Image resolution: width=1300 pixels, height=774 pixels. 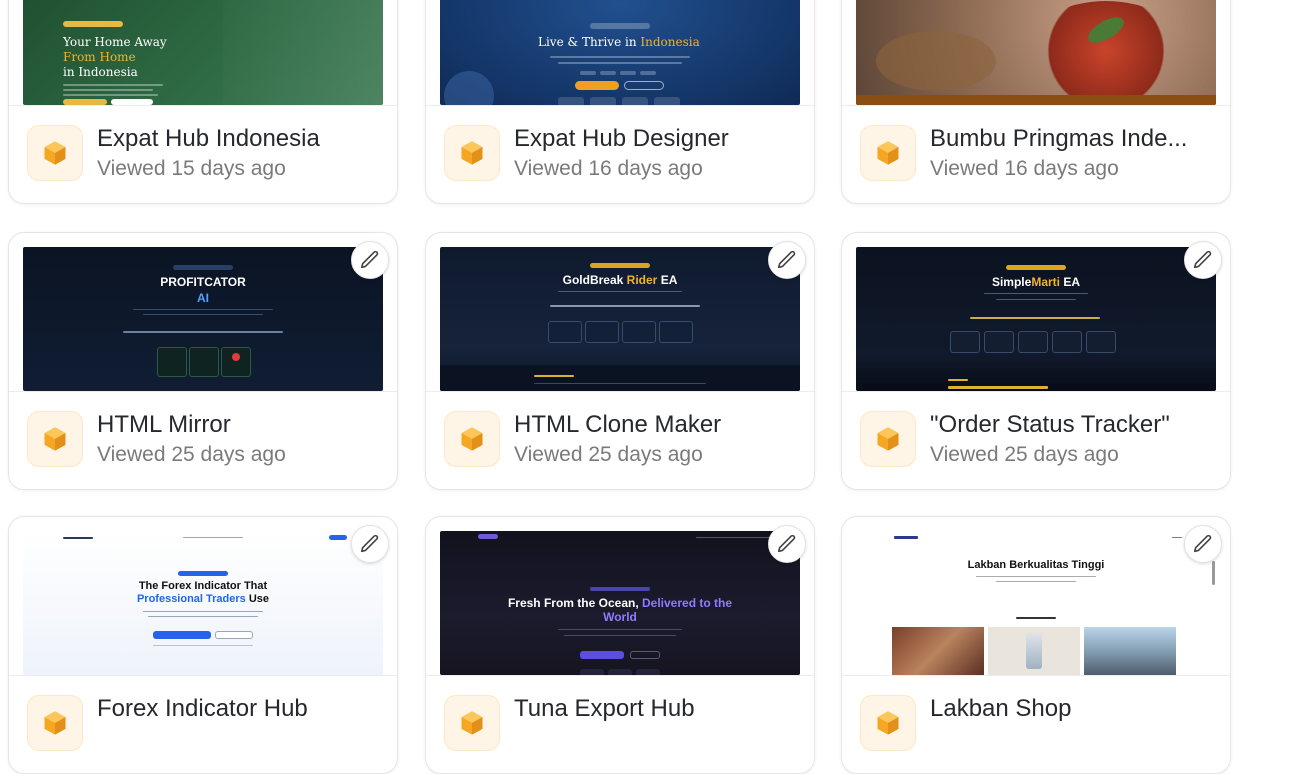 I want to click on project-preview: Lakban Berkualitas Tinggi, so click(x=1036, y=603).